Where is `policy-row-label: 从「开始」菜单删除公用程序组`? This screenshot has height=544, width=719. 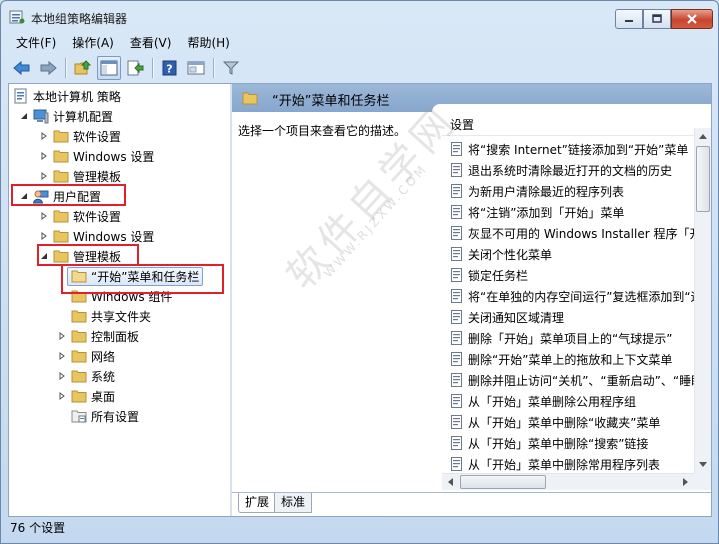 policy-row-label: 从「开始」菜单删除公用程序组 is located at coordinates (552, 401).